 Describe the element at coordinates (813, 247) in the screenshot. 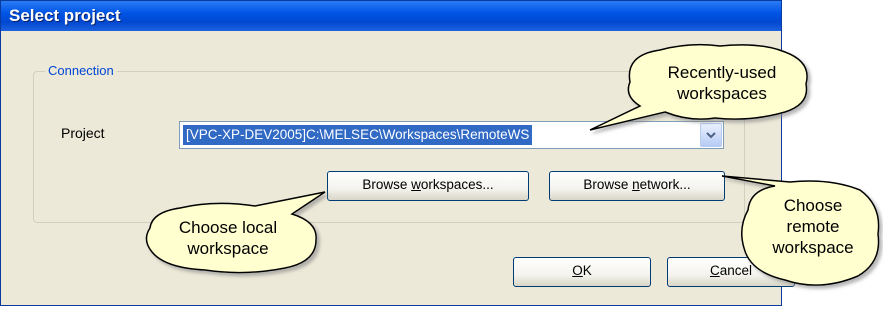

I see `callout-remote-line3: workspace` at that location.